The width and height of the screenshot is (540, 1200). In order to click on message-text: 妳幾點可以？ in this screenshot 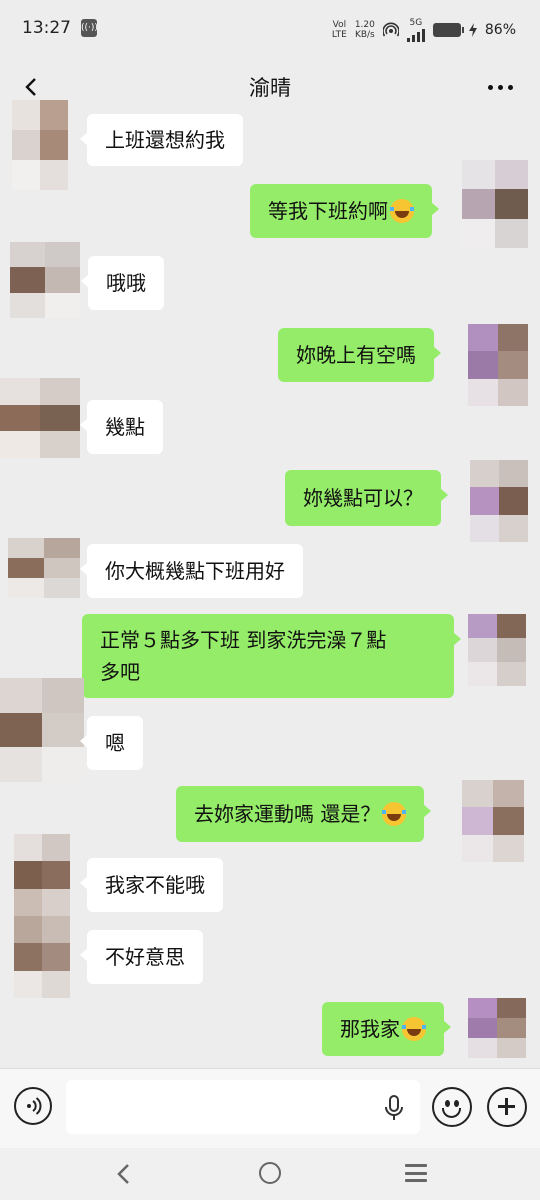, I will do `click(363, 498)`.